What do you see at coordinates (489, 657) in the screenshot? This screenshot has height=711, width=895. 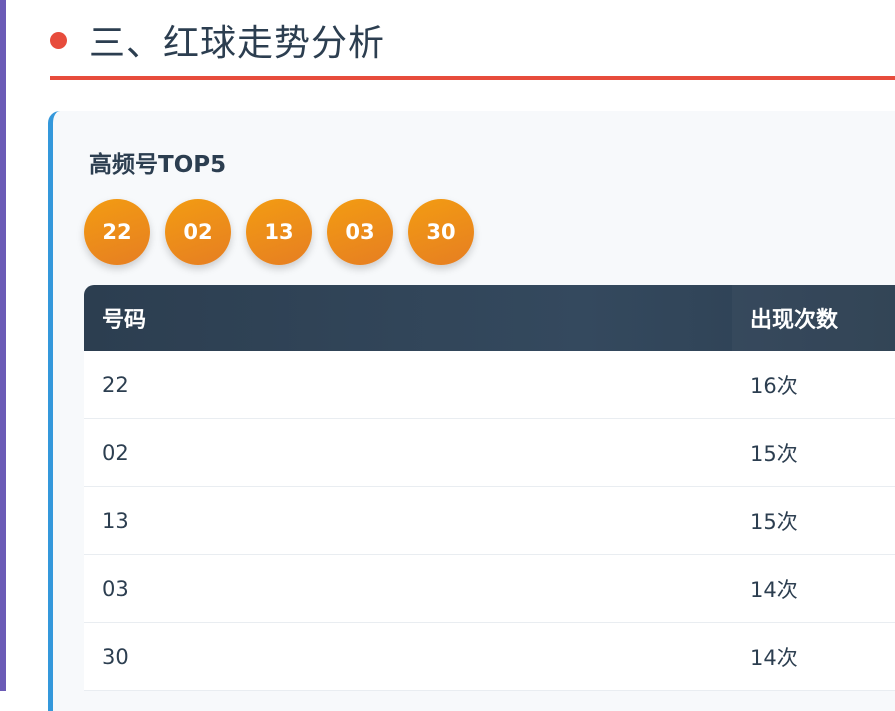 I see `table-row: 30 14次` at bounding box center [489, 657].